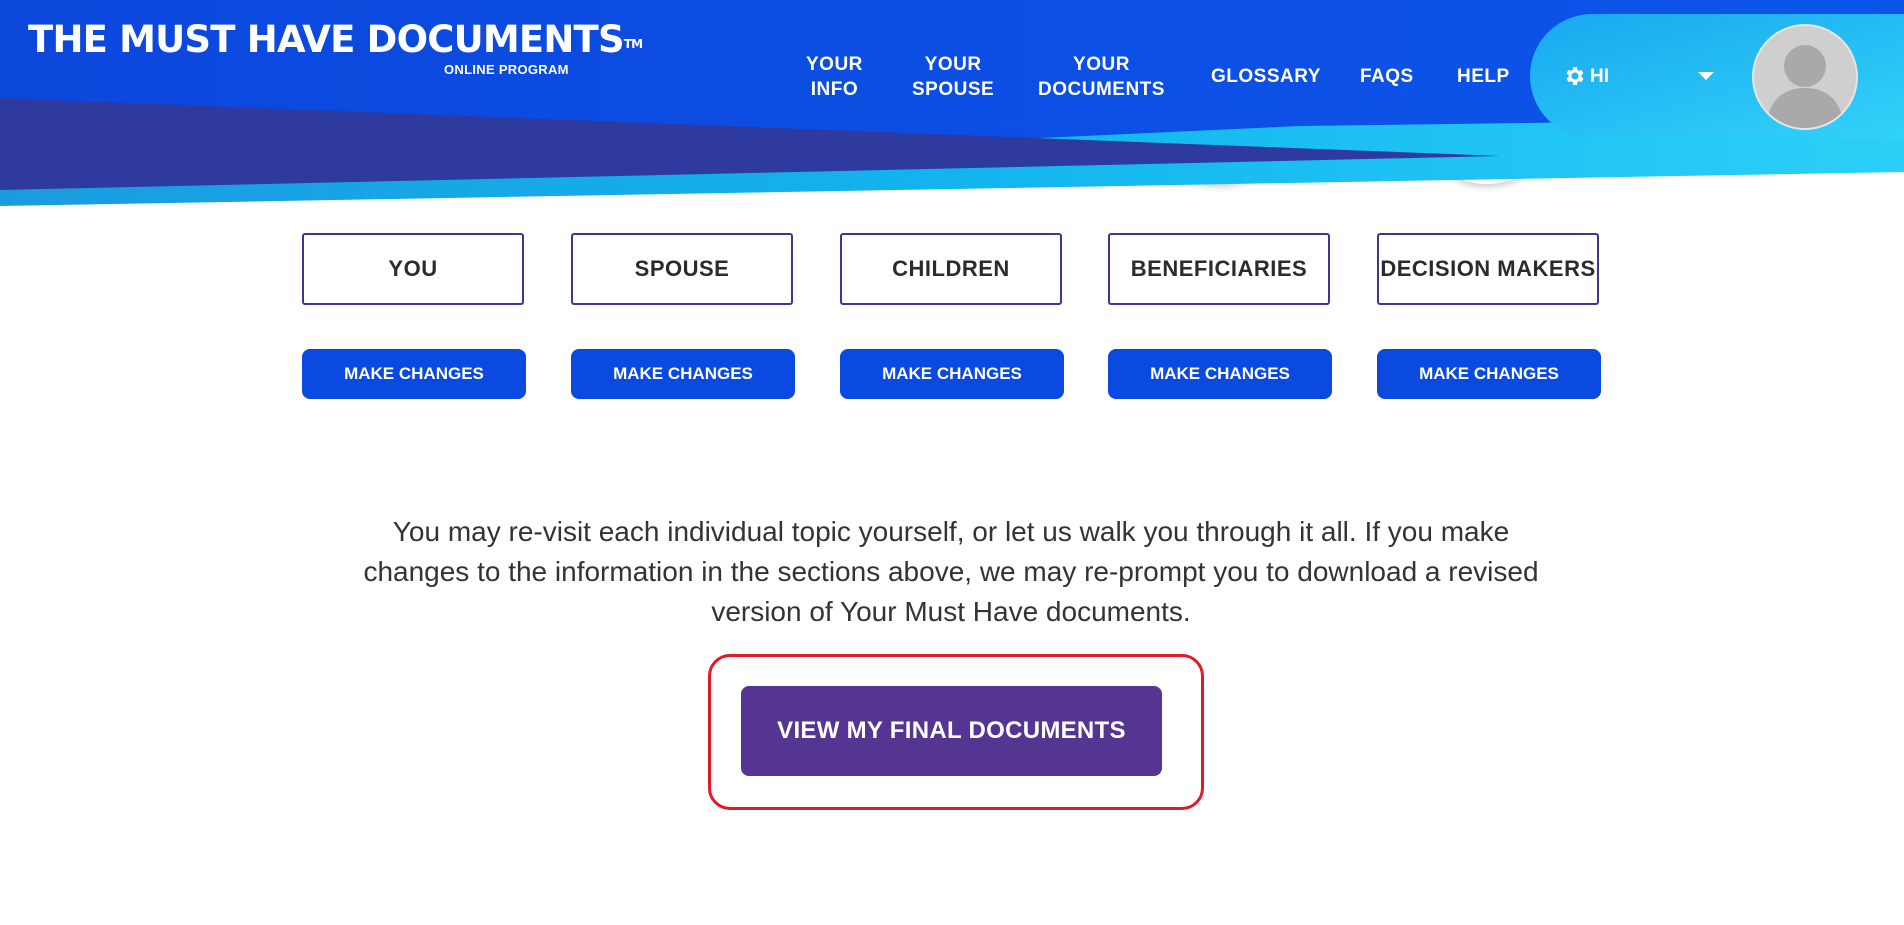  Describe the element at coordinates (951, 269) in the screenshot. I see `section-label-children: CHILDREN` at that location.